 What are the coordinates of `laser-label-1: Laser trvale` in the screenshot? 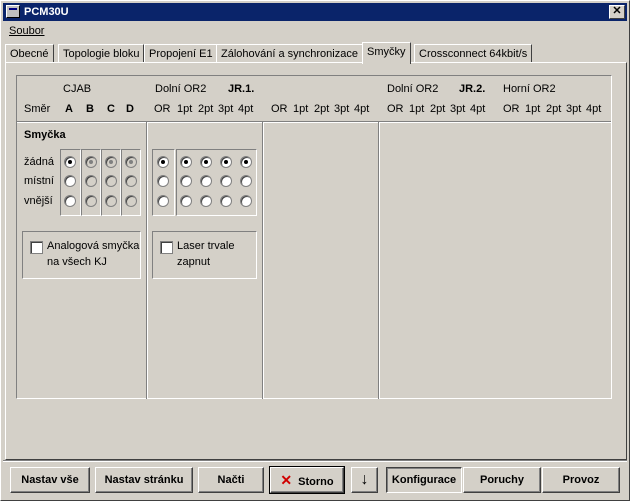 It's located at (206, 246).